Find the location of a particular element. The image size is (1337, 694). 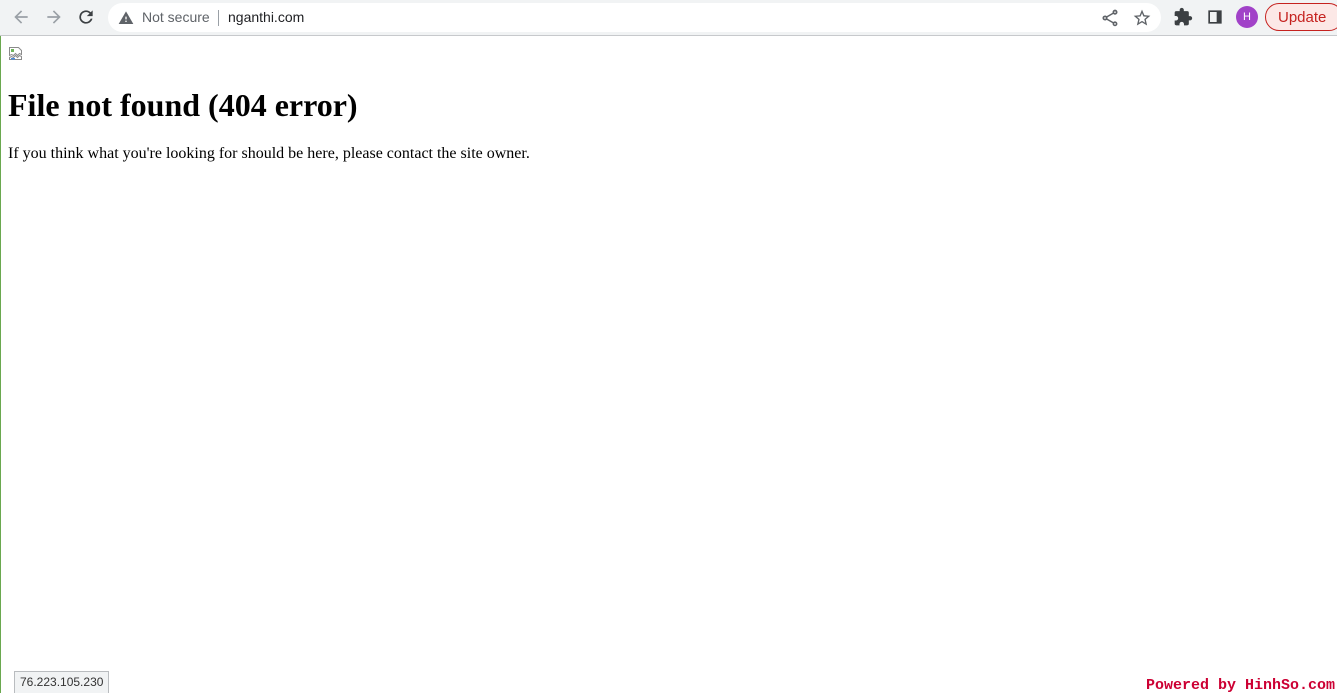

watermark-text: Powered by HinhSo.com is located at coordinates (1240, 685).